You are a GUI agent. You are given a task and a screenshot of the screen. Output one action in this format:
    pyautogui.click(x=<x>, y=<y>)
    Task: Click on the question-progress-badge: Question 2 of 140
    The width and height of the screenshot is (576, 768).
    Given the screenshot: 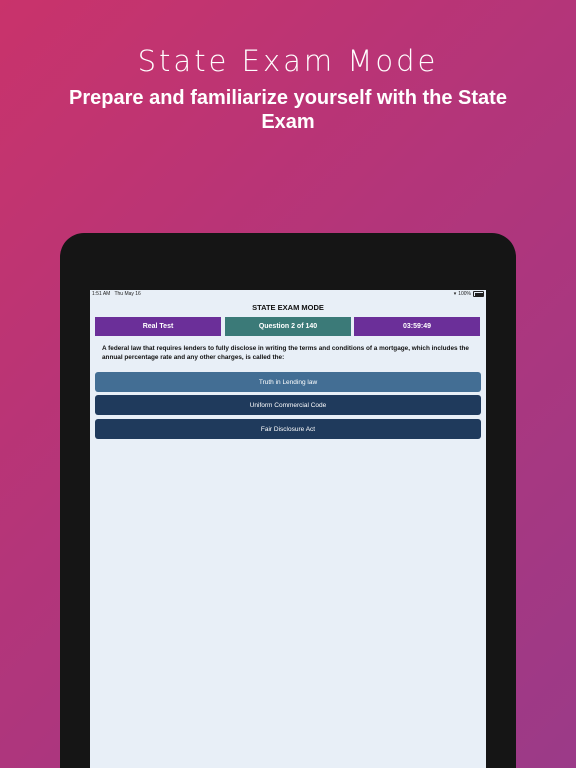 What is the action you would take?
    pyautogui.click(x=288, y=326)
    